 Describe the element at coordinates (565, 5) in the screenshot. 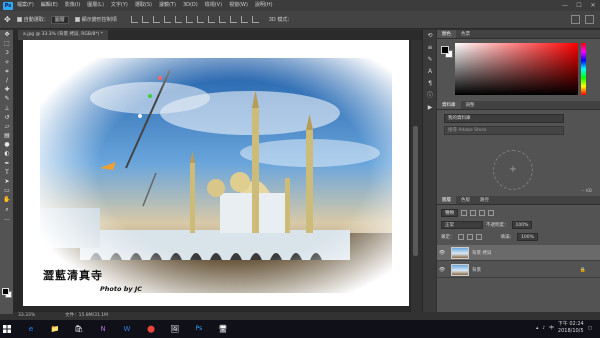

I see `minimize-icon: —` at that location.